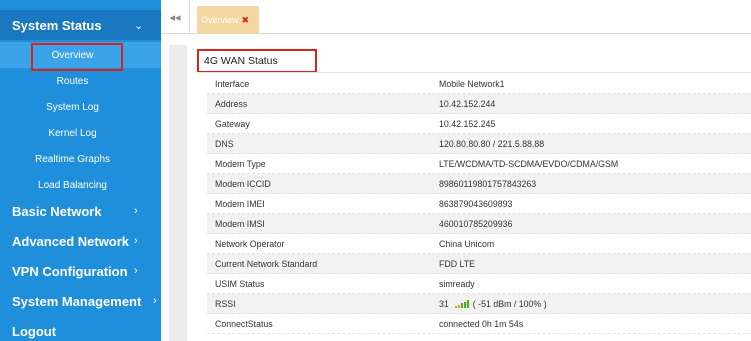 This screenshot has width=751, height=341. What do you see at coordinates (476, 223) in the screenshot?
I see `row-value: 460010785209936` at bounding box center [476, 223].